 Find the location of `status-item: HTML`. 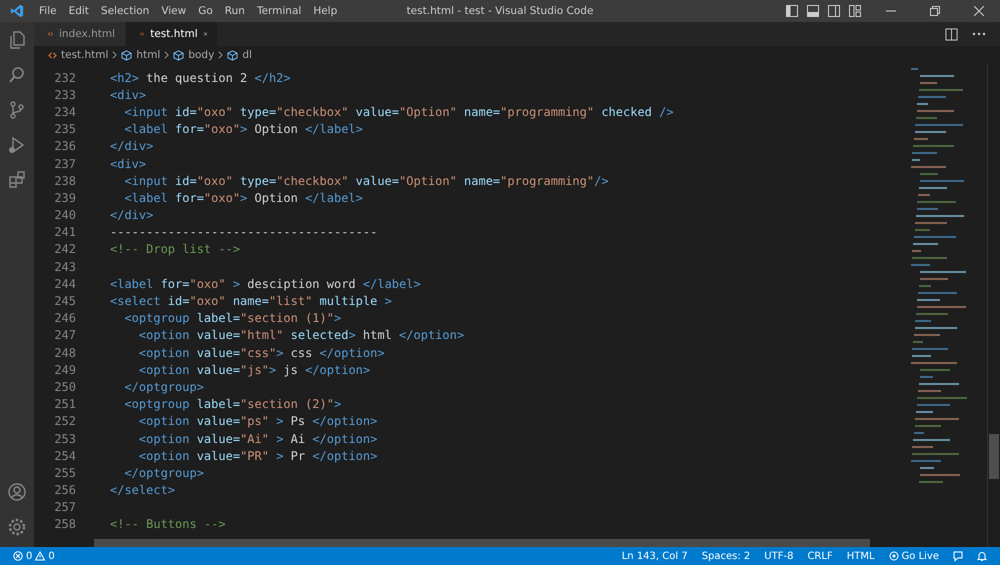

status-item: HTML is located at coordinates (861, 556).